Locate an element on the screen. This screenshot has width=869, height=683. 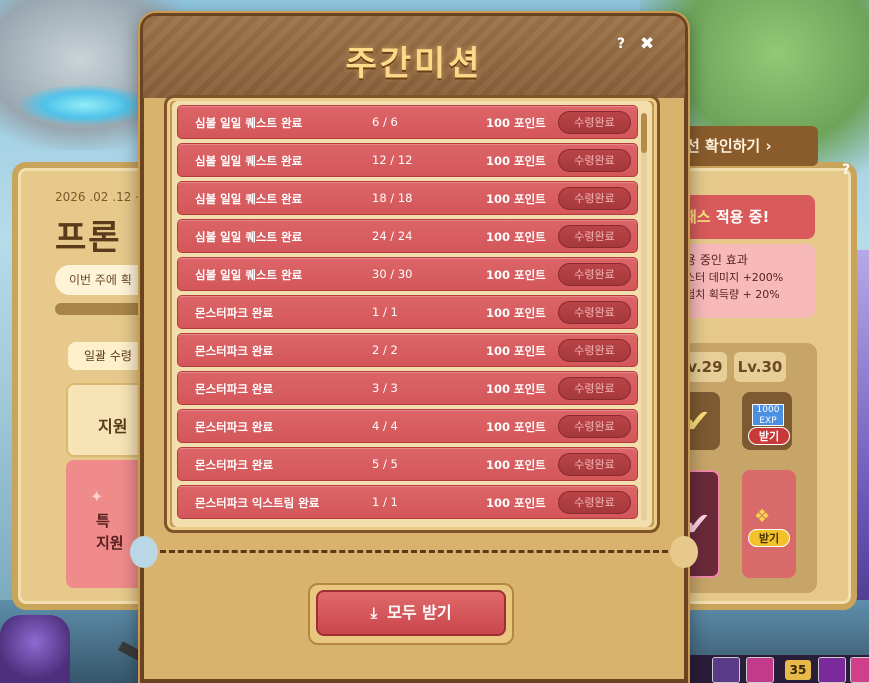
pass-status-banner: 패스 적용 중! is located at coordinates (749, 217).